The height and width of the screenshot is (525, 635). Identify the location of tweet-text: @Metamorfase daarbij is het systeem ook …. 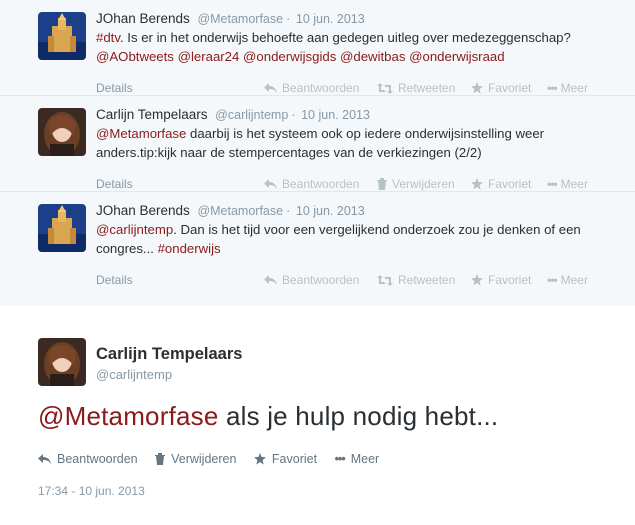
(346, 143).